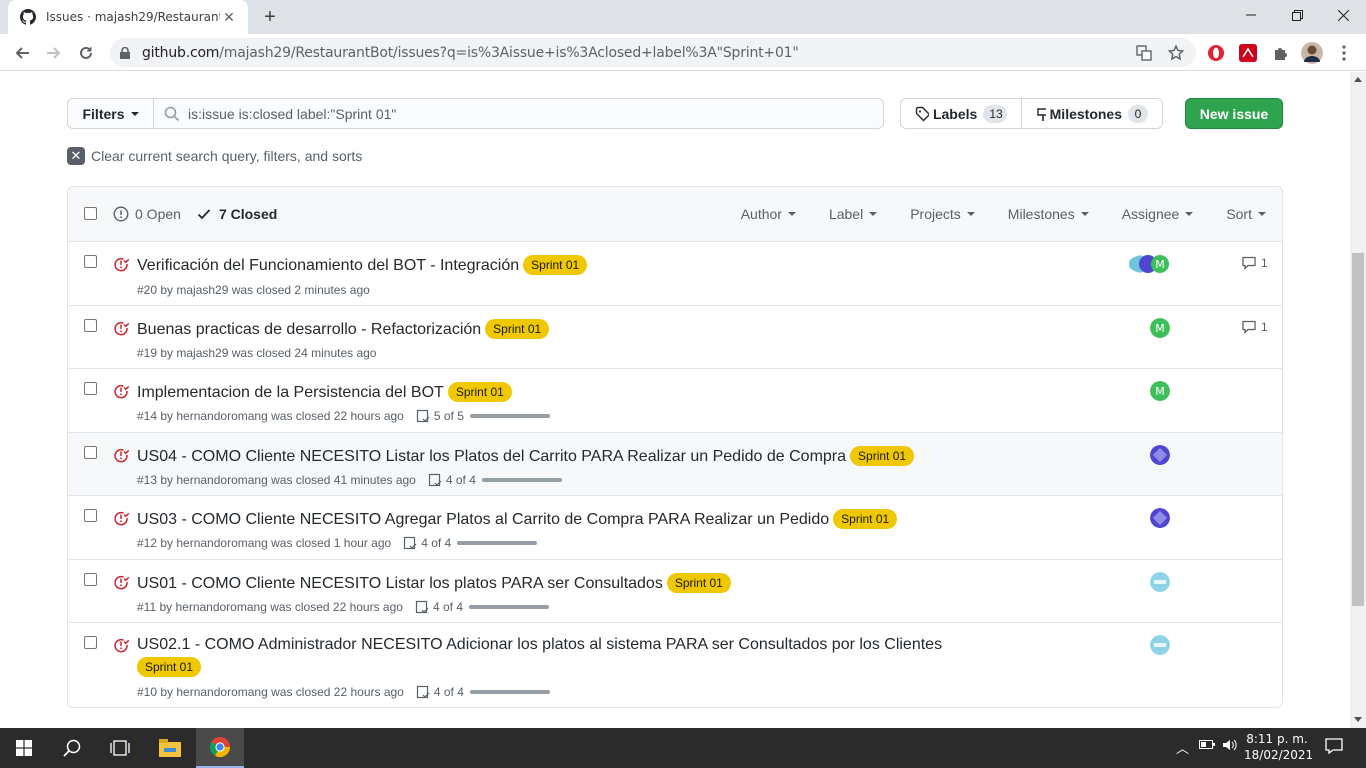 The width and height of the screenshot is (1366, 768). I want to click on filters-dropdown: Filters, so click(110, 113).